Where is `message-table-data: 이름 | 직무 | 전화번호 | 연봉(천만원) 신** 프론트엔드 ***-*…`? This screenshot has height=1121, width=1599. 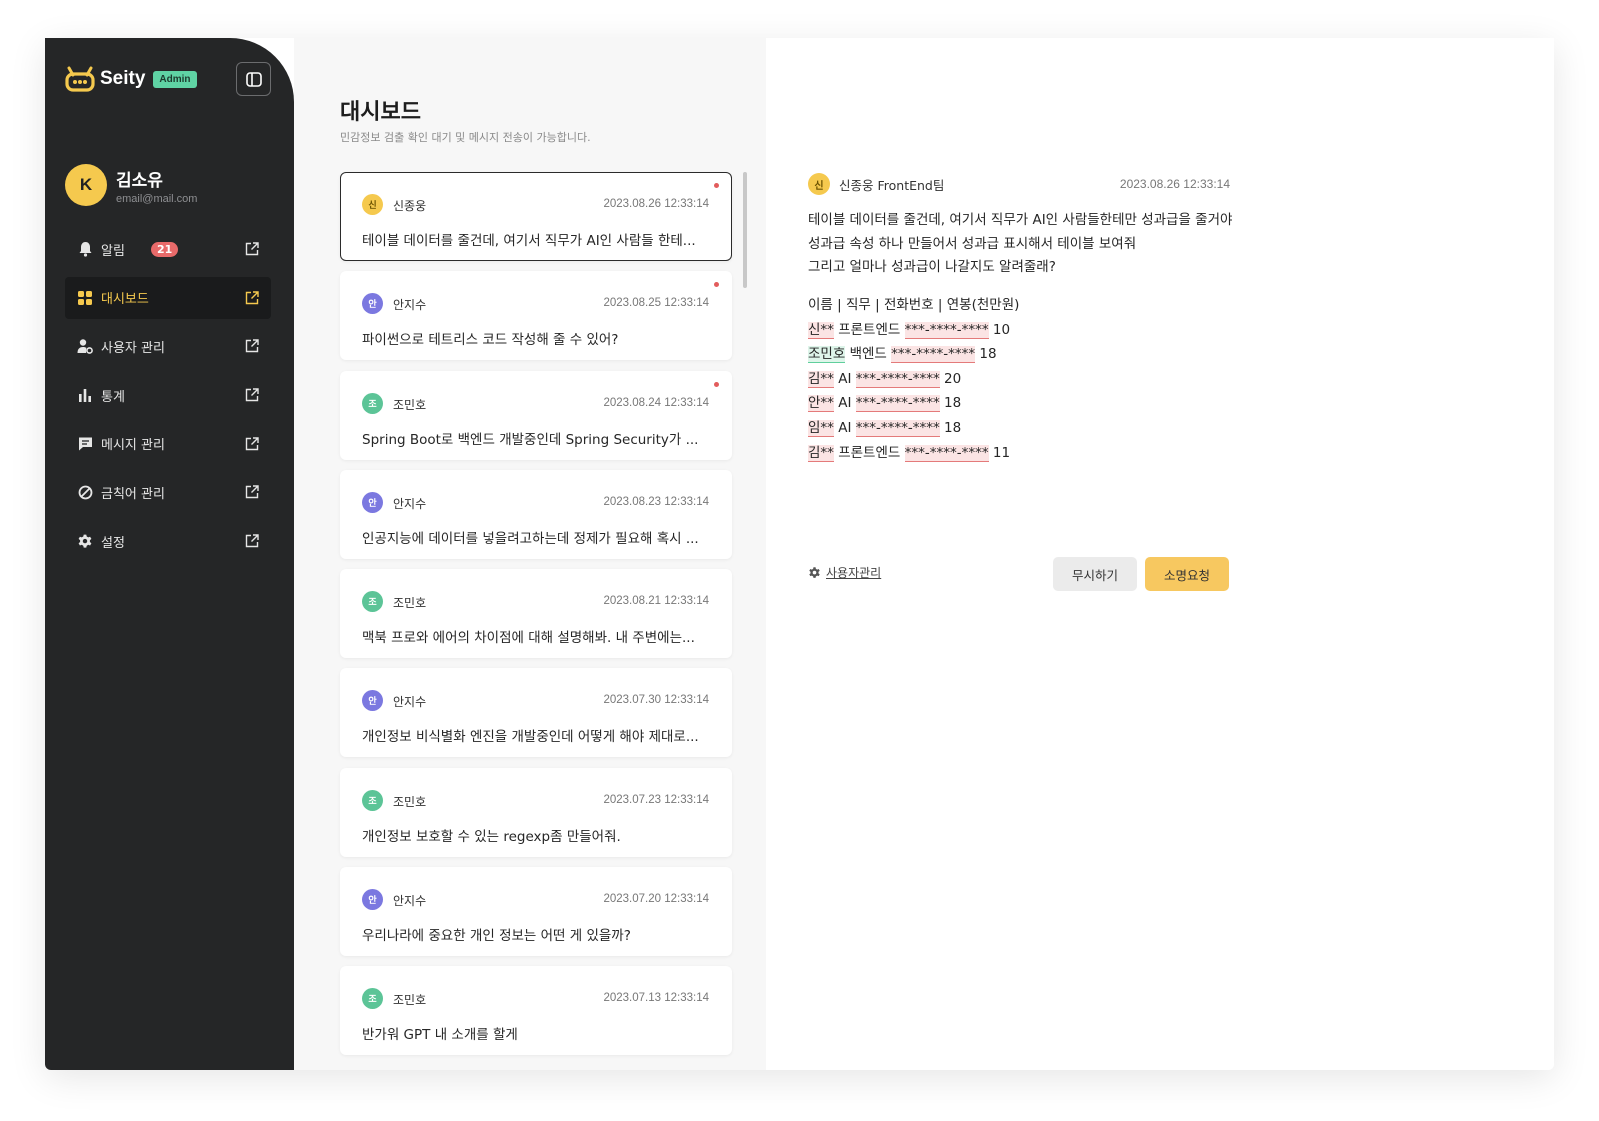 message-table-data: 이름 | 직무 | 전화번호 | 연봉(천만원) 신** 프론트엔드 ***-*… is located at coordinates (913, 379).